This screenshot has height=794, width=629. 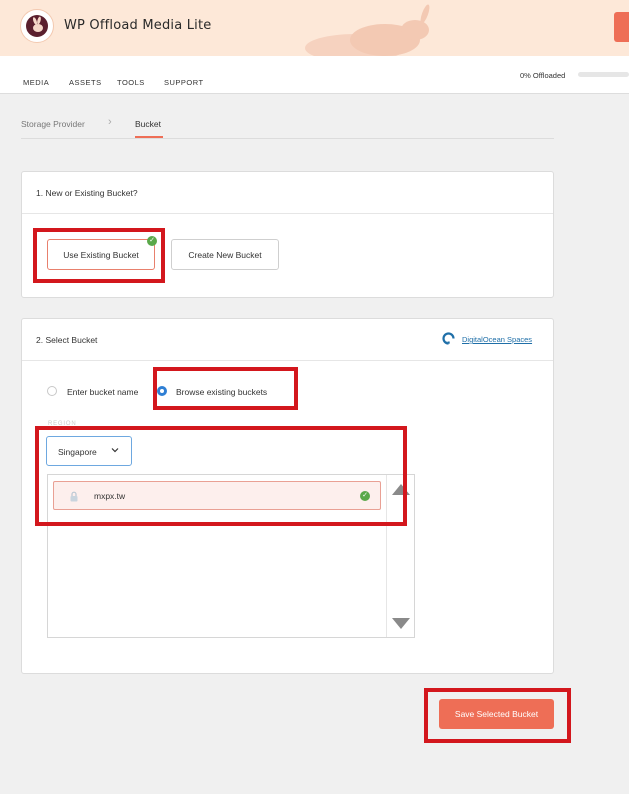 What do you see at coordinates (87, 193) in the screenshot?
I see `section1-title: 1. New or Existing Bucket?` at bounding box center [87, 193].